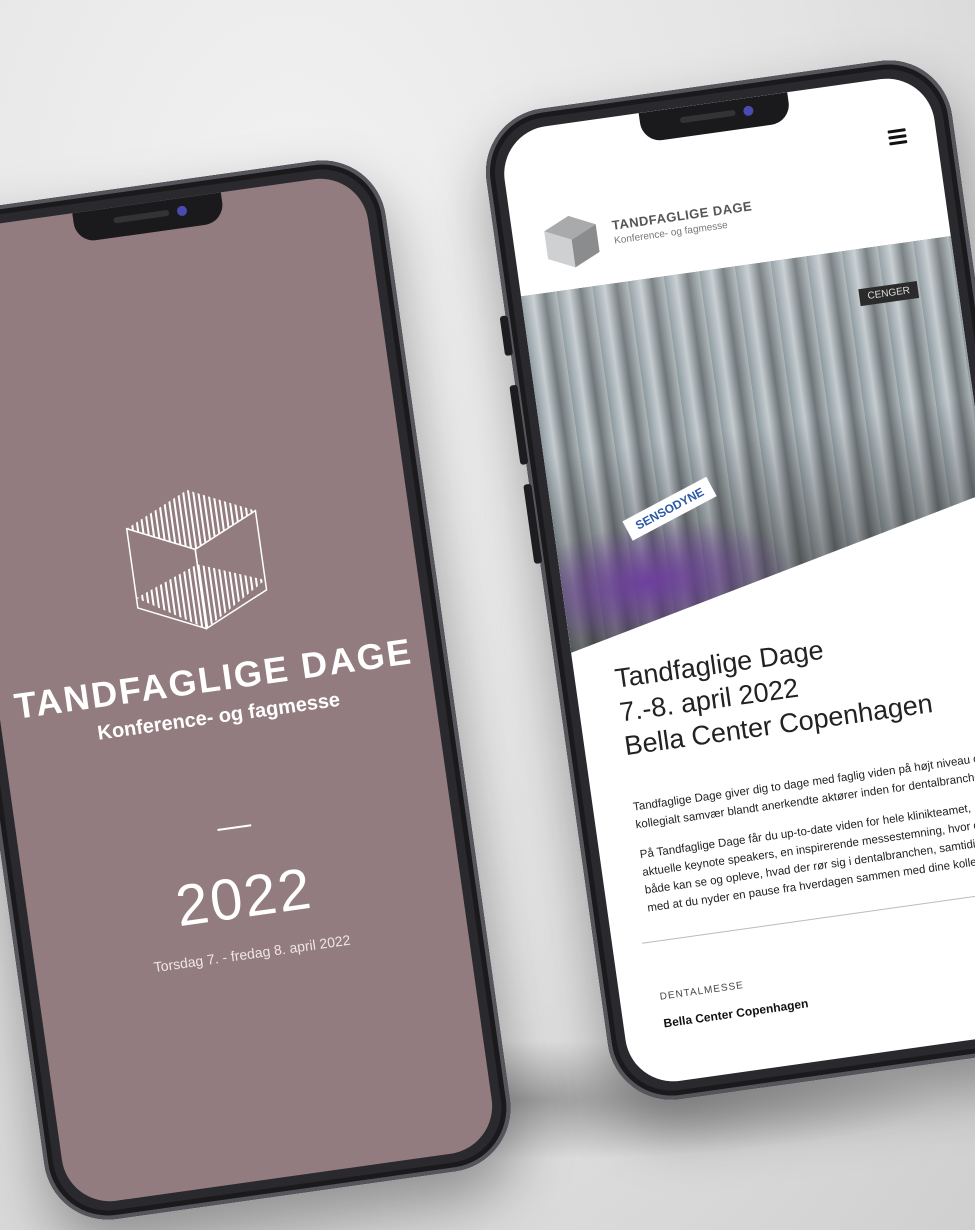 The height and width of the screenshot is (1230, 975). Describe the element at coordinates (571, 241) in the screenshot. I see `site-logo-icon` at that location.